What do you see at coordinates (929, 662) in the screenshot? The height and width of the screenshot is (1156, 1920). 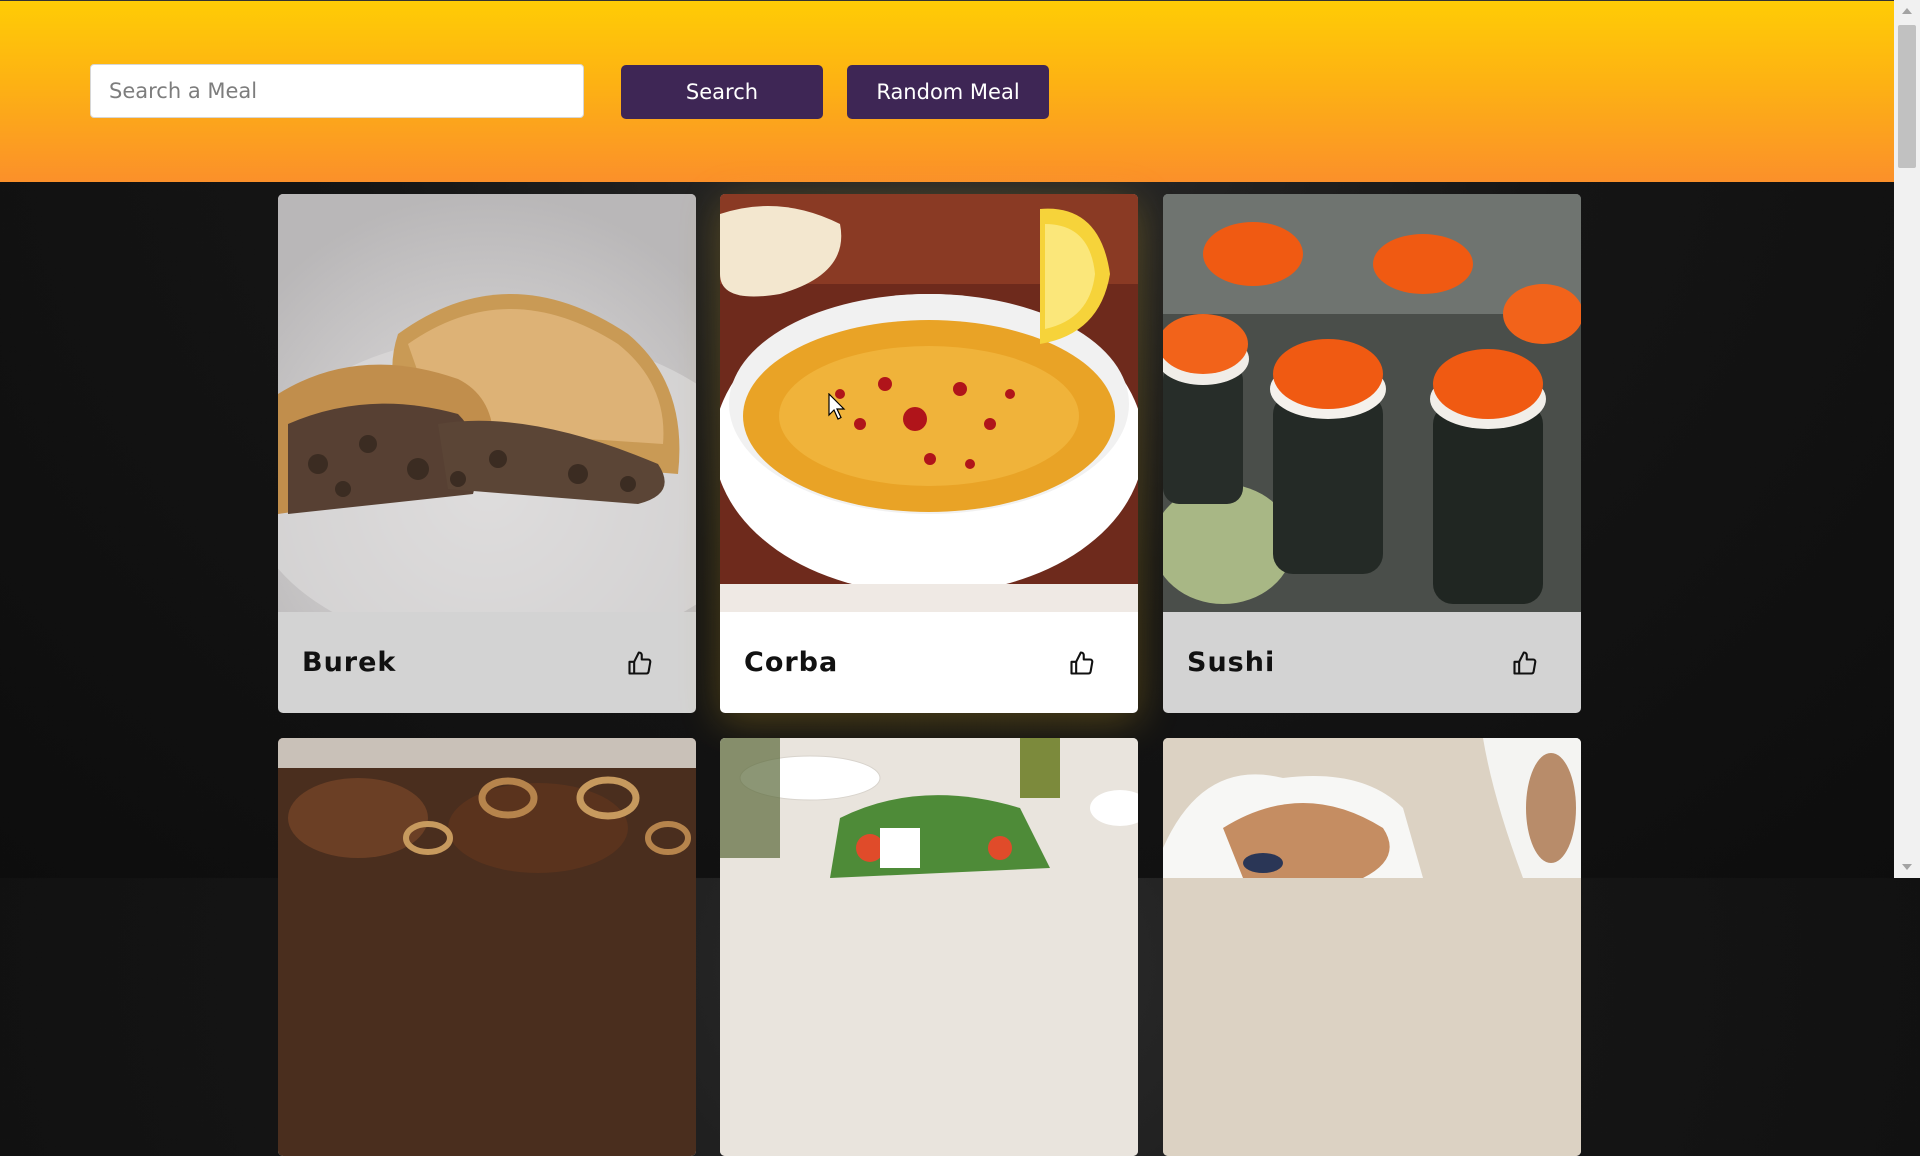 I see `meal-card-footer: Corba` at bounding box center [929, 662].